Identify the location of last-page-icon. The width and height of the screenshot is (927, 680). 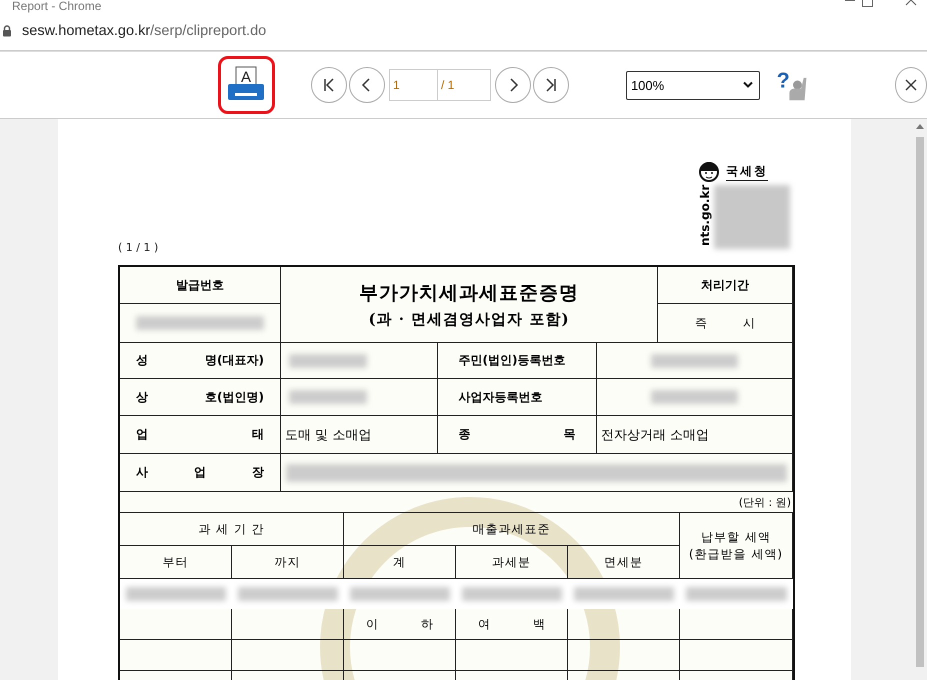
(551, 85).